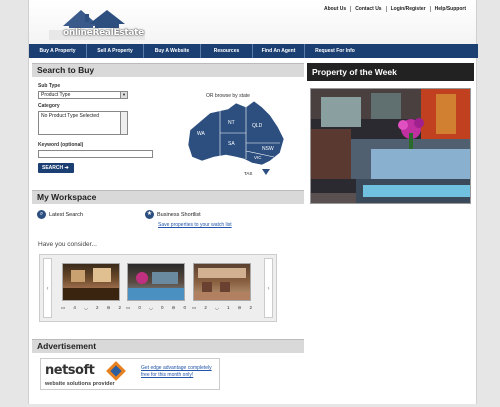 Image resolution: width=500 pixels, height=407 pixels. What do you see at coordinates (83, 123) in the screenshot?
I see `category-listbox: No Product Type Selected` at bounding box center [83, 123].